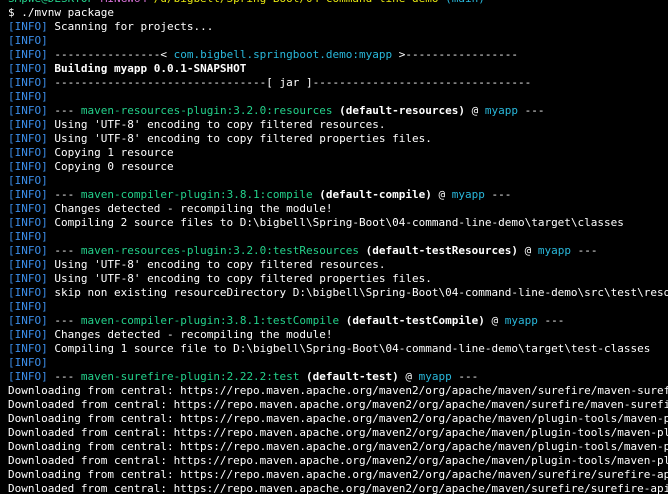 Image resolution: width=668 pixels, height=494 pixels. Describe the element at coordinates (398, 110) in the screenshot. I see `output-segment: (default-resources)` at that location.